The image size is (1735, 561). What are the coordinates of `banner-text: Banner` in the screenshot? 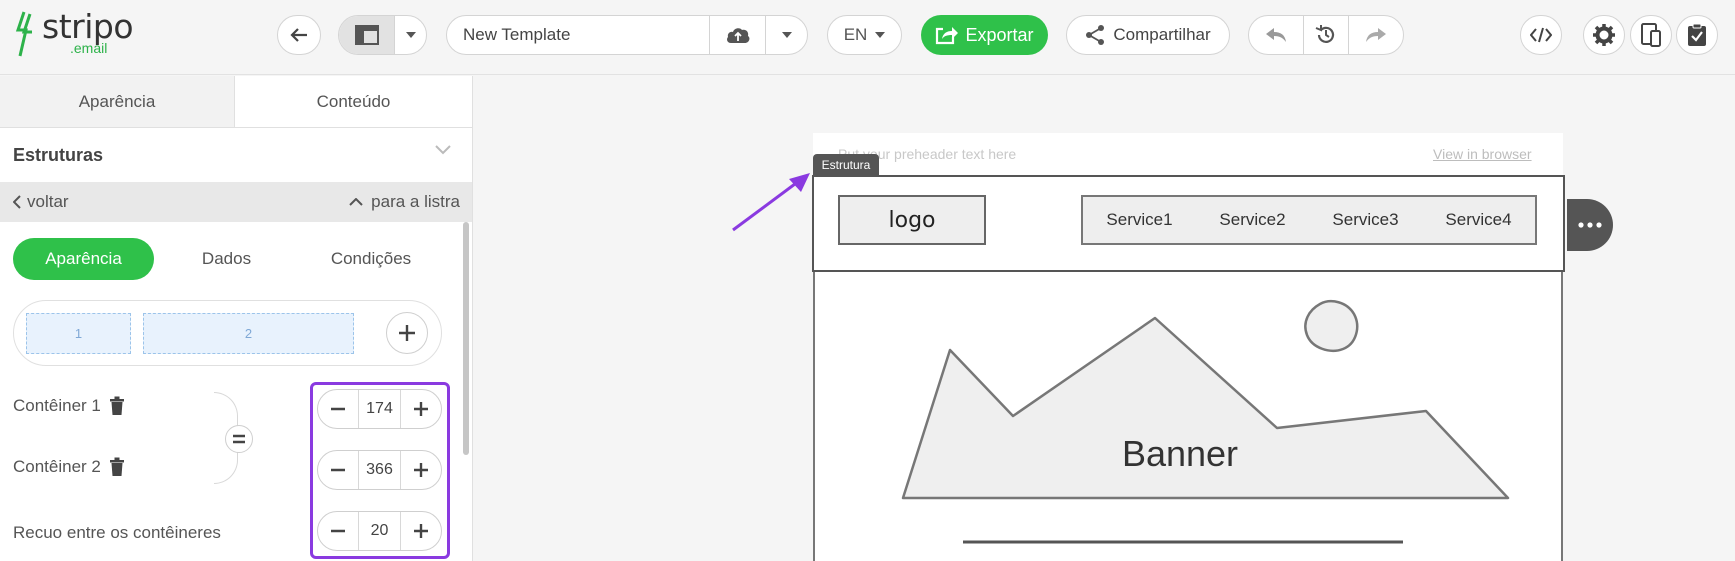 It's located at (1180, 453).